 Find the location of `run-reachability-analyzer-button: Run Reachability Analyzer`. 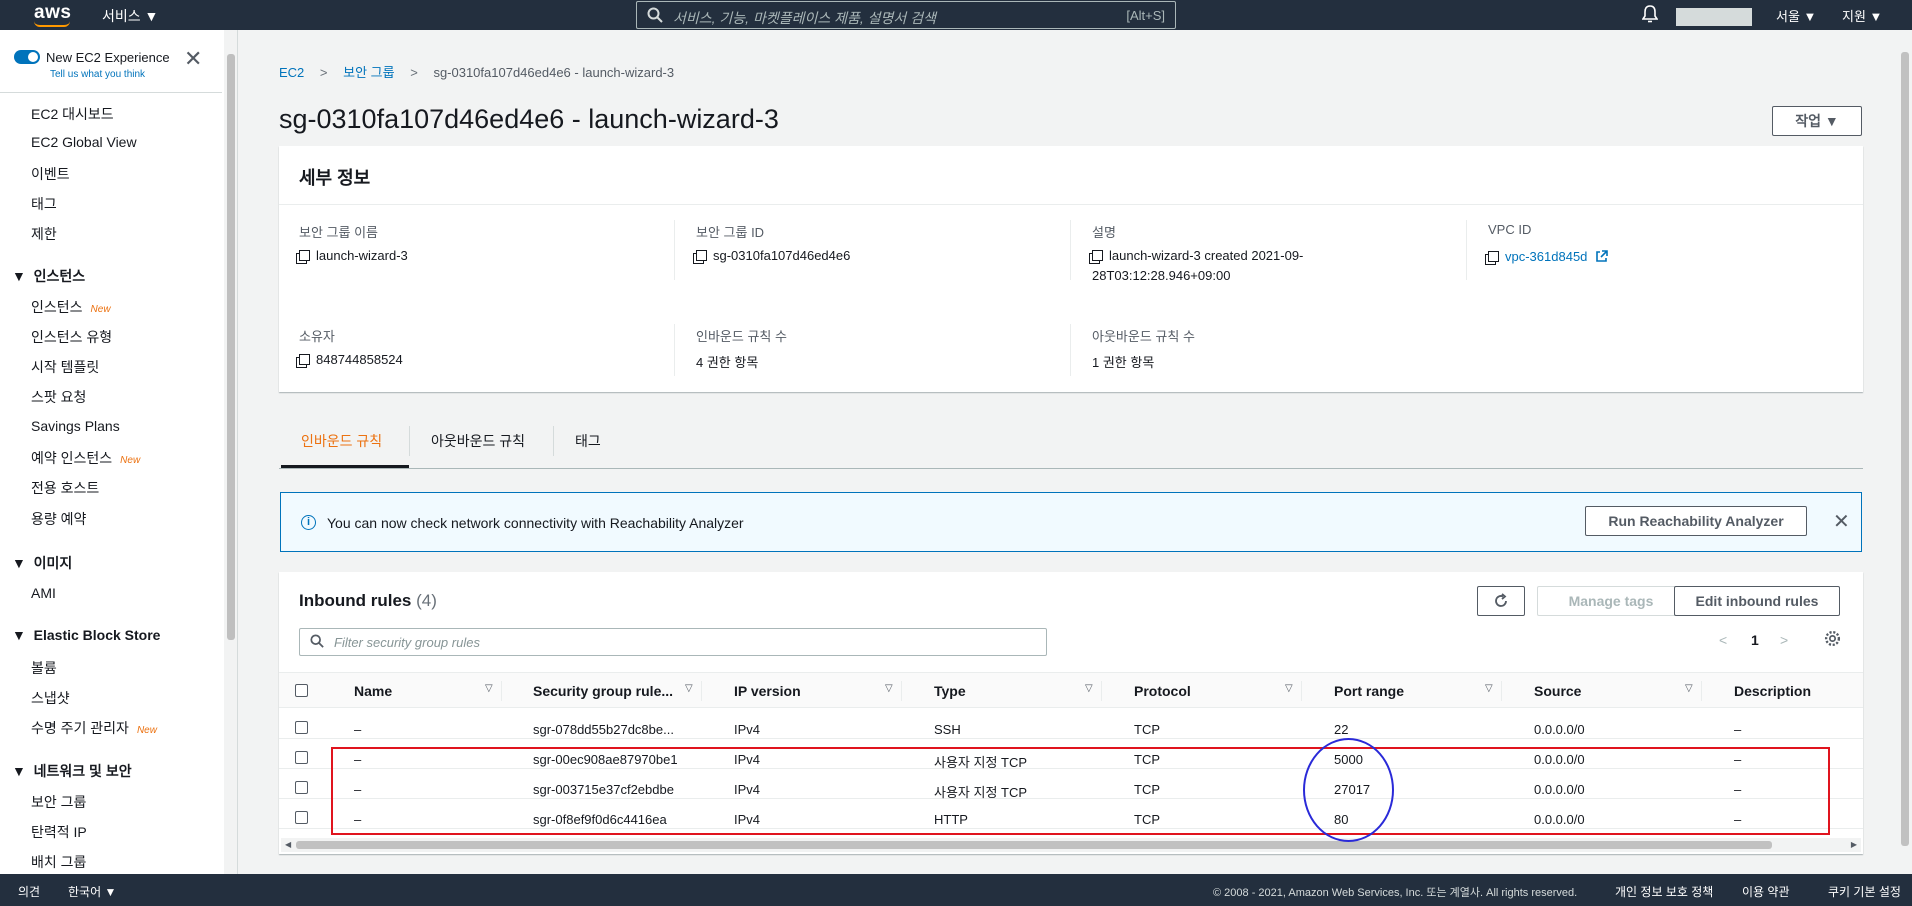

run-reachability-analyzer-button: Run Reachability Analyzer is located at coordinates (1696, 521).